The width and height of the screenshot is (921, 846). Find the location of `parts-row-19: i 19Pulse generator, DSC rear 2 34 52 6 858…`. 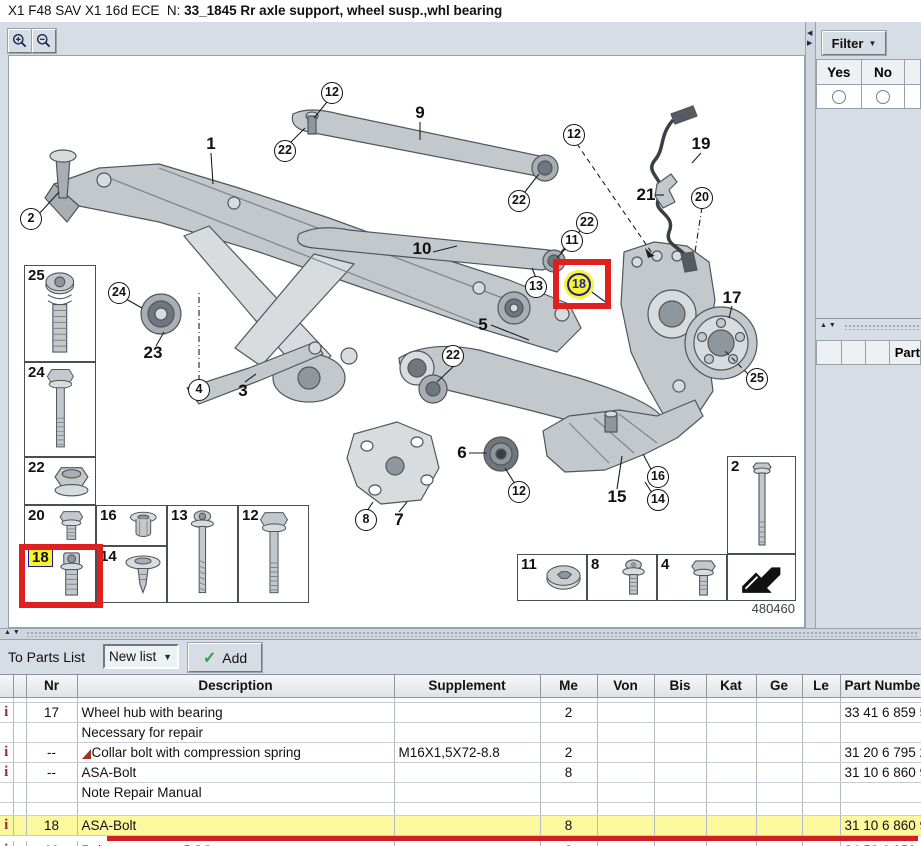

parts-row-19: i 19Pulse generator, DSC rear 2 34 52 6 858… is located at coordinates (460, 843).